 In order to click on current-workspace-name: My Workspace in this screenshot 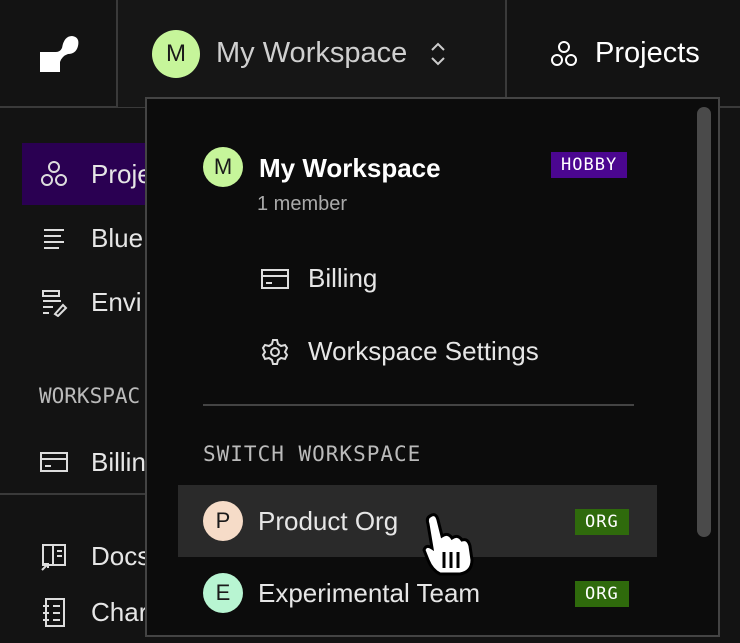, I will do `click(350, 168)`.